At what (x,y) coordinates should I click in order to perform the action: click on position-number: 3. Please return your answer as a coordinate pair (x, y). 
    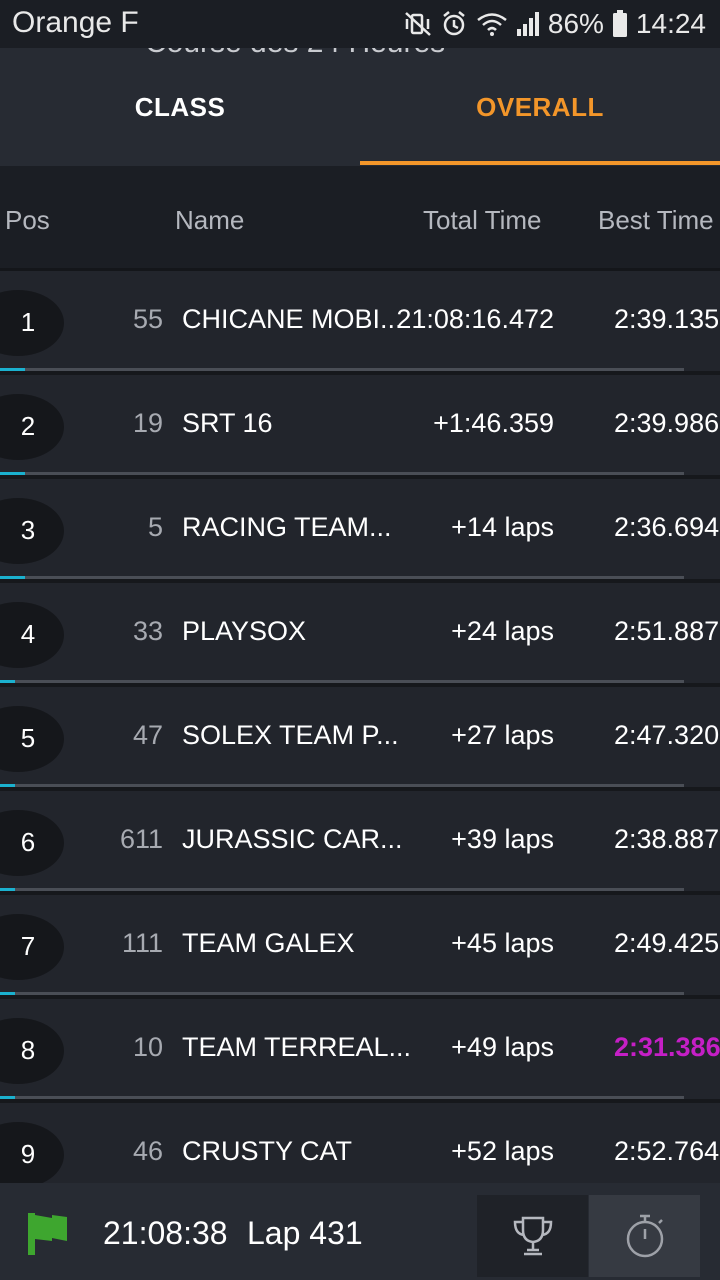
    Looking at the image, I should click on (28, 530).